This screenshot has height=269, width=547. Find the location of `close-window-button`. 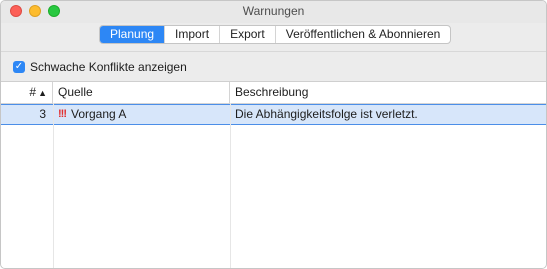

close-window-button is located at coordinates (16, 11).